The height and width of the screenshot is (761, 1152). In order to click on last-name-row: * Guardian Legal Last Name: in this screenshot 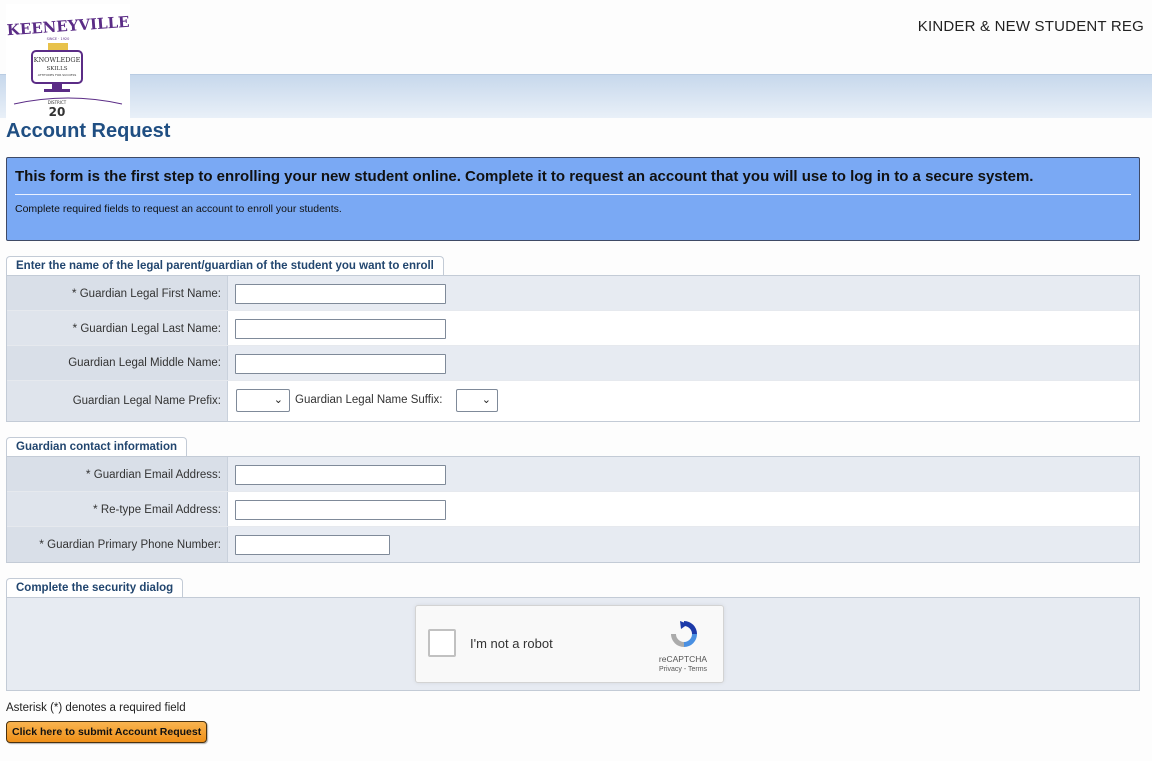, I will do `click(573, 328)`.